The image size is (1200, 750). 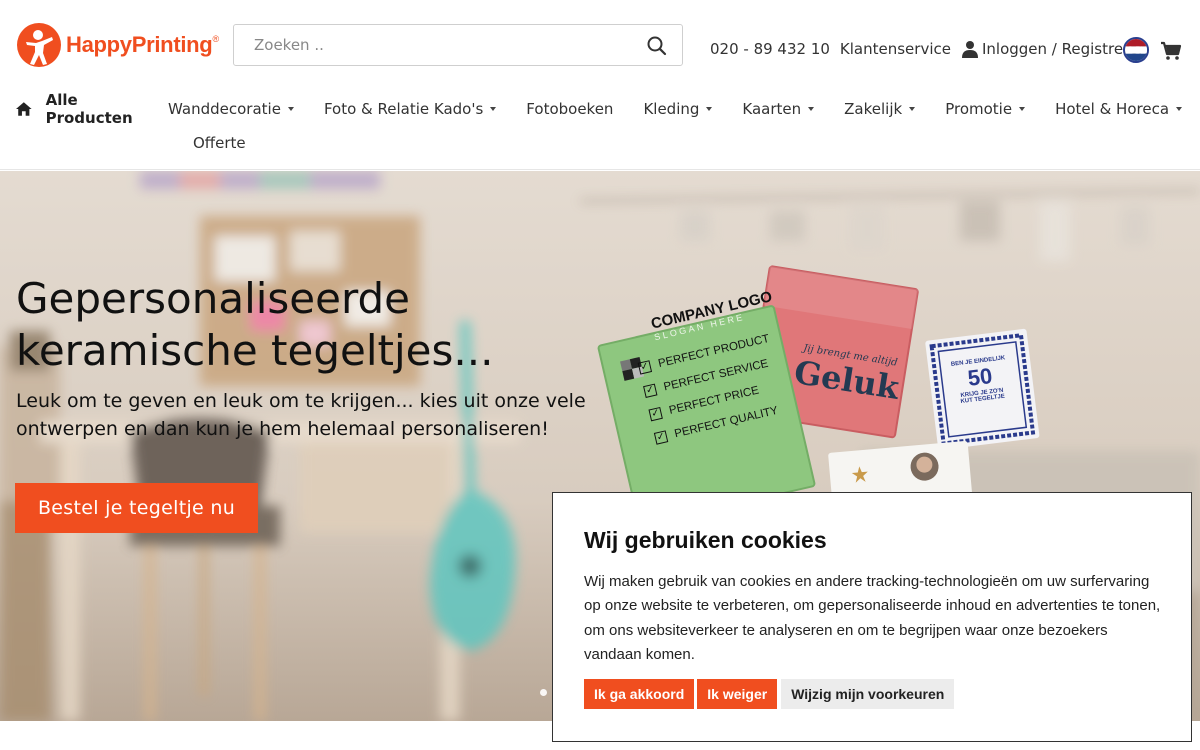 What do you see at coordinates (24, 109) in the screenshot?
I see `home-icon` at bounding box center [24, 109].